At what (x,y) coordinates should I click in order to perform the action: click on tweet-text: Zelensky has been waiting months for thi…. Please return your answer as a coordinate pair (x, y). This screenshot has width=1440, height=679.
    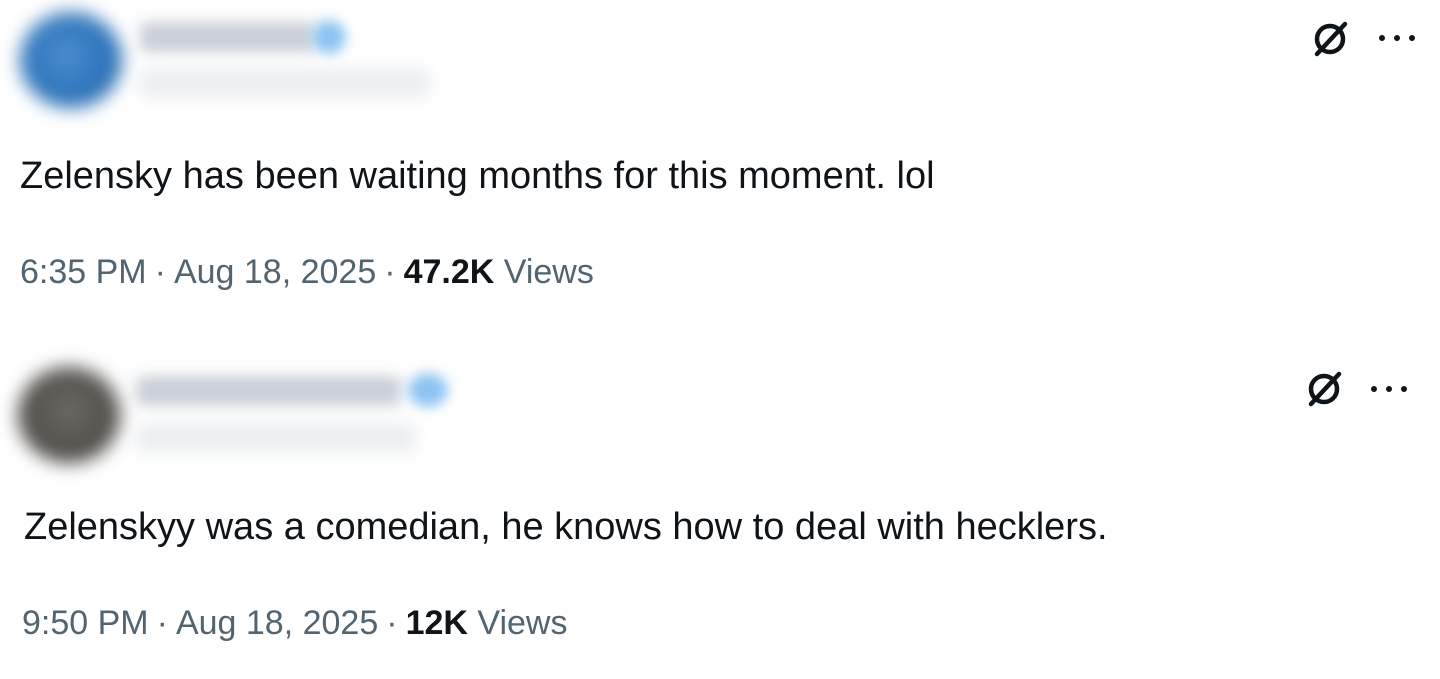
    Looking at the image, I should click on (477, 176).